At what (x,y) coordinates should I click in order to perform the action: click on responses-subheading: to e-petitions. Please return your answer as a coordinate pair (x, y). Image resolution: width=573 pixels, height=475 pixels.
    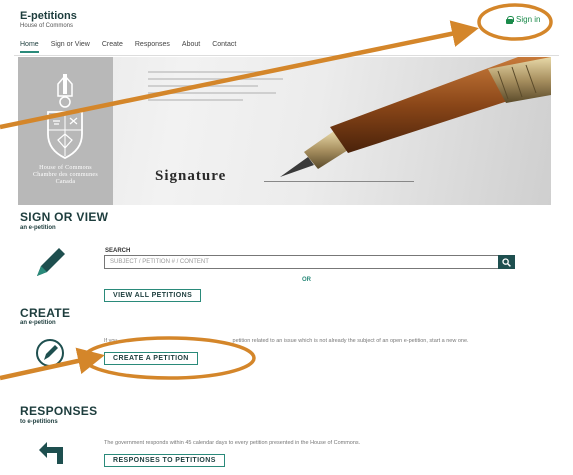
    Looking at the image, I should click on (39, 422).